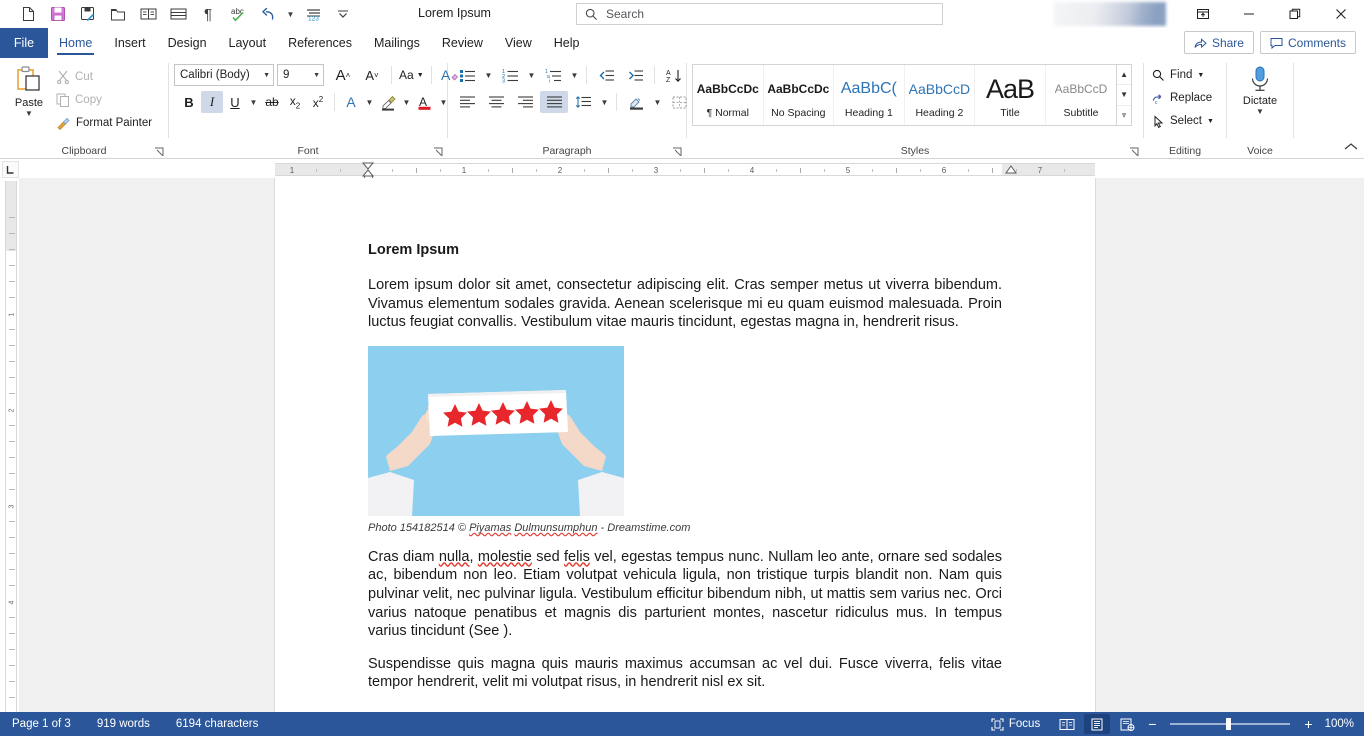  I want to click on zoom-level: 100%, so click(1339, 724).